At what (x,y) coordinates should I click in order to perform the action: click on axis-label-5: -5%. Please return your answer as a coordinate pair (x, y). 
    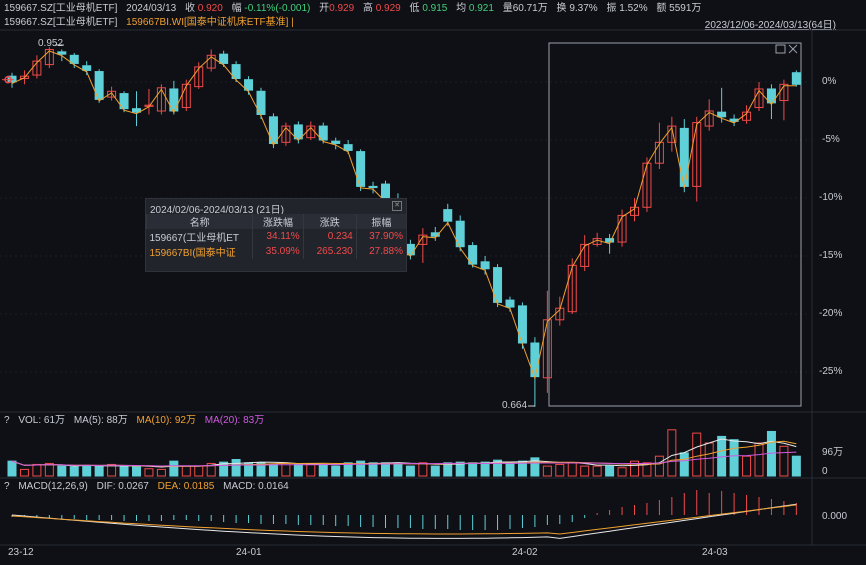
    Looking at the image, I should click on (831, 139).